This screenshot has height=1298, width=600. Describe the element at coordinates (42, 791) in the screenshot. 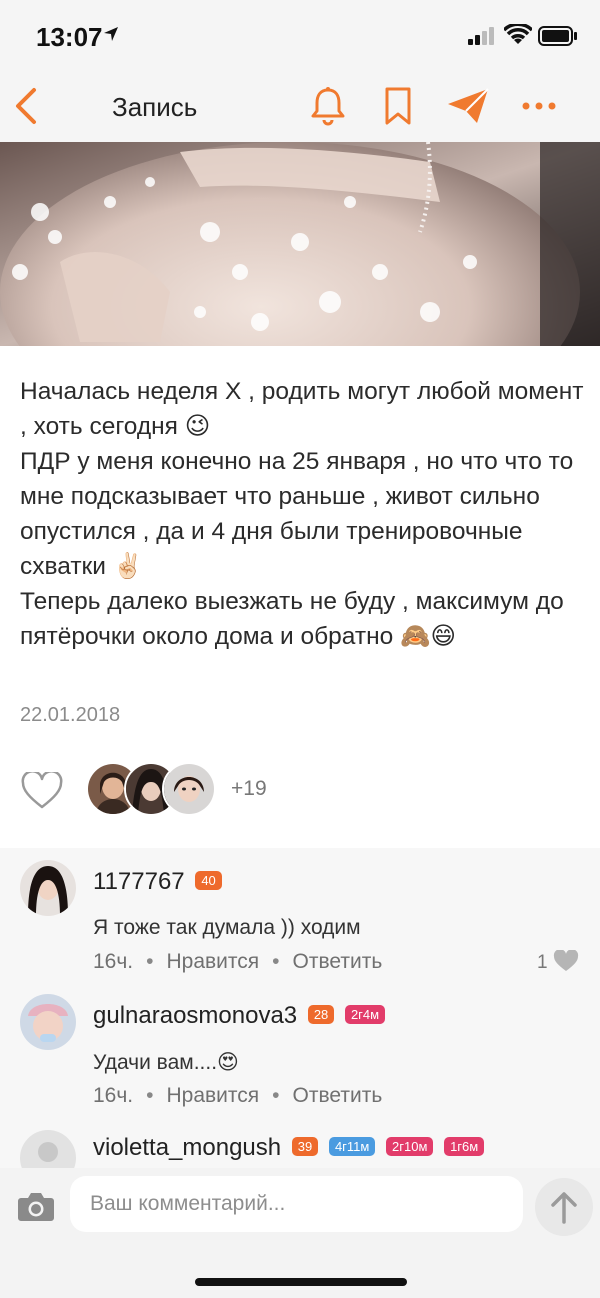

I see `heart-icon` at that location.